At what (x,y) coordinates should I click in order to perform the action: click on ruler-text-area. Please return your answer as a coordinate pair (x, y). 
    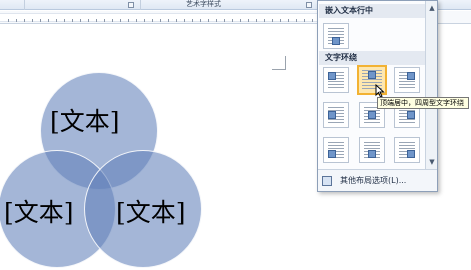
    Looking at the image, I should click on (159, 17).